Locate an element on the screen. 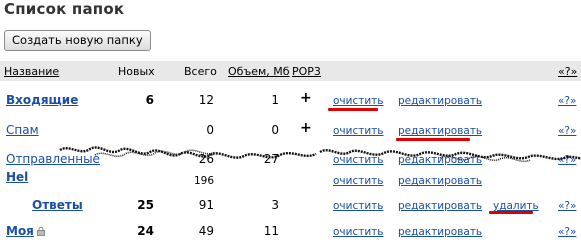  header-pop3: POP3 is located at coordinates (306, 71).